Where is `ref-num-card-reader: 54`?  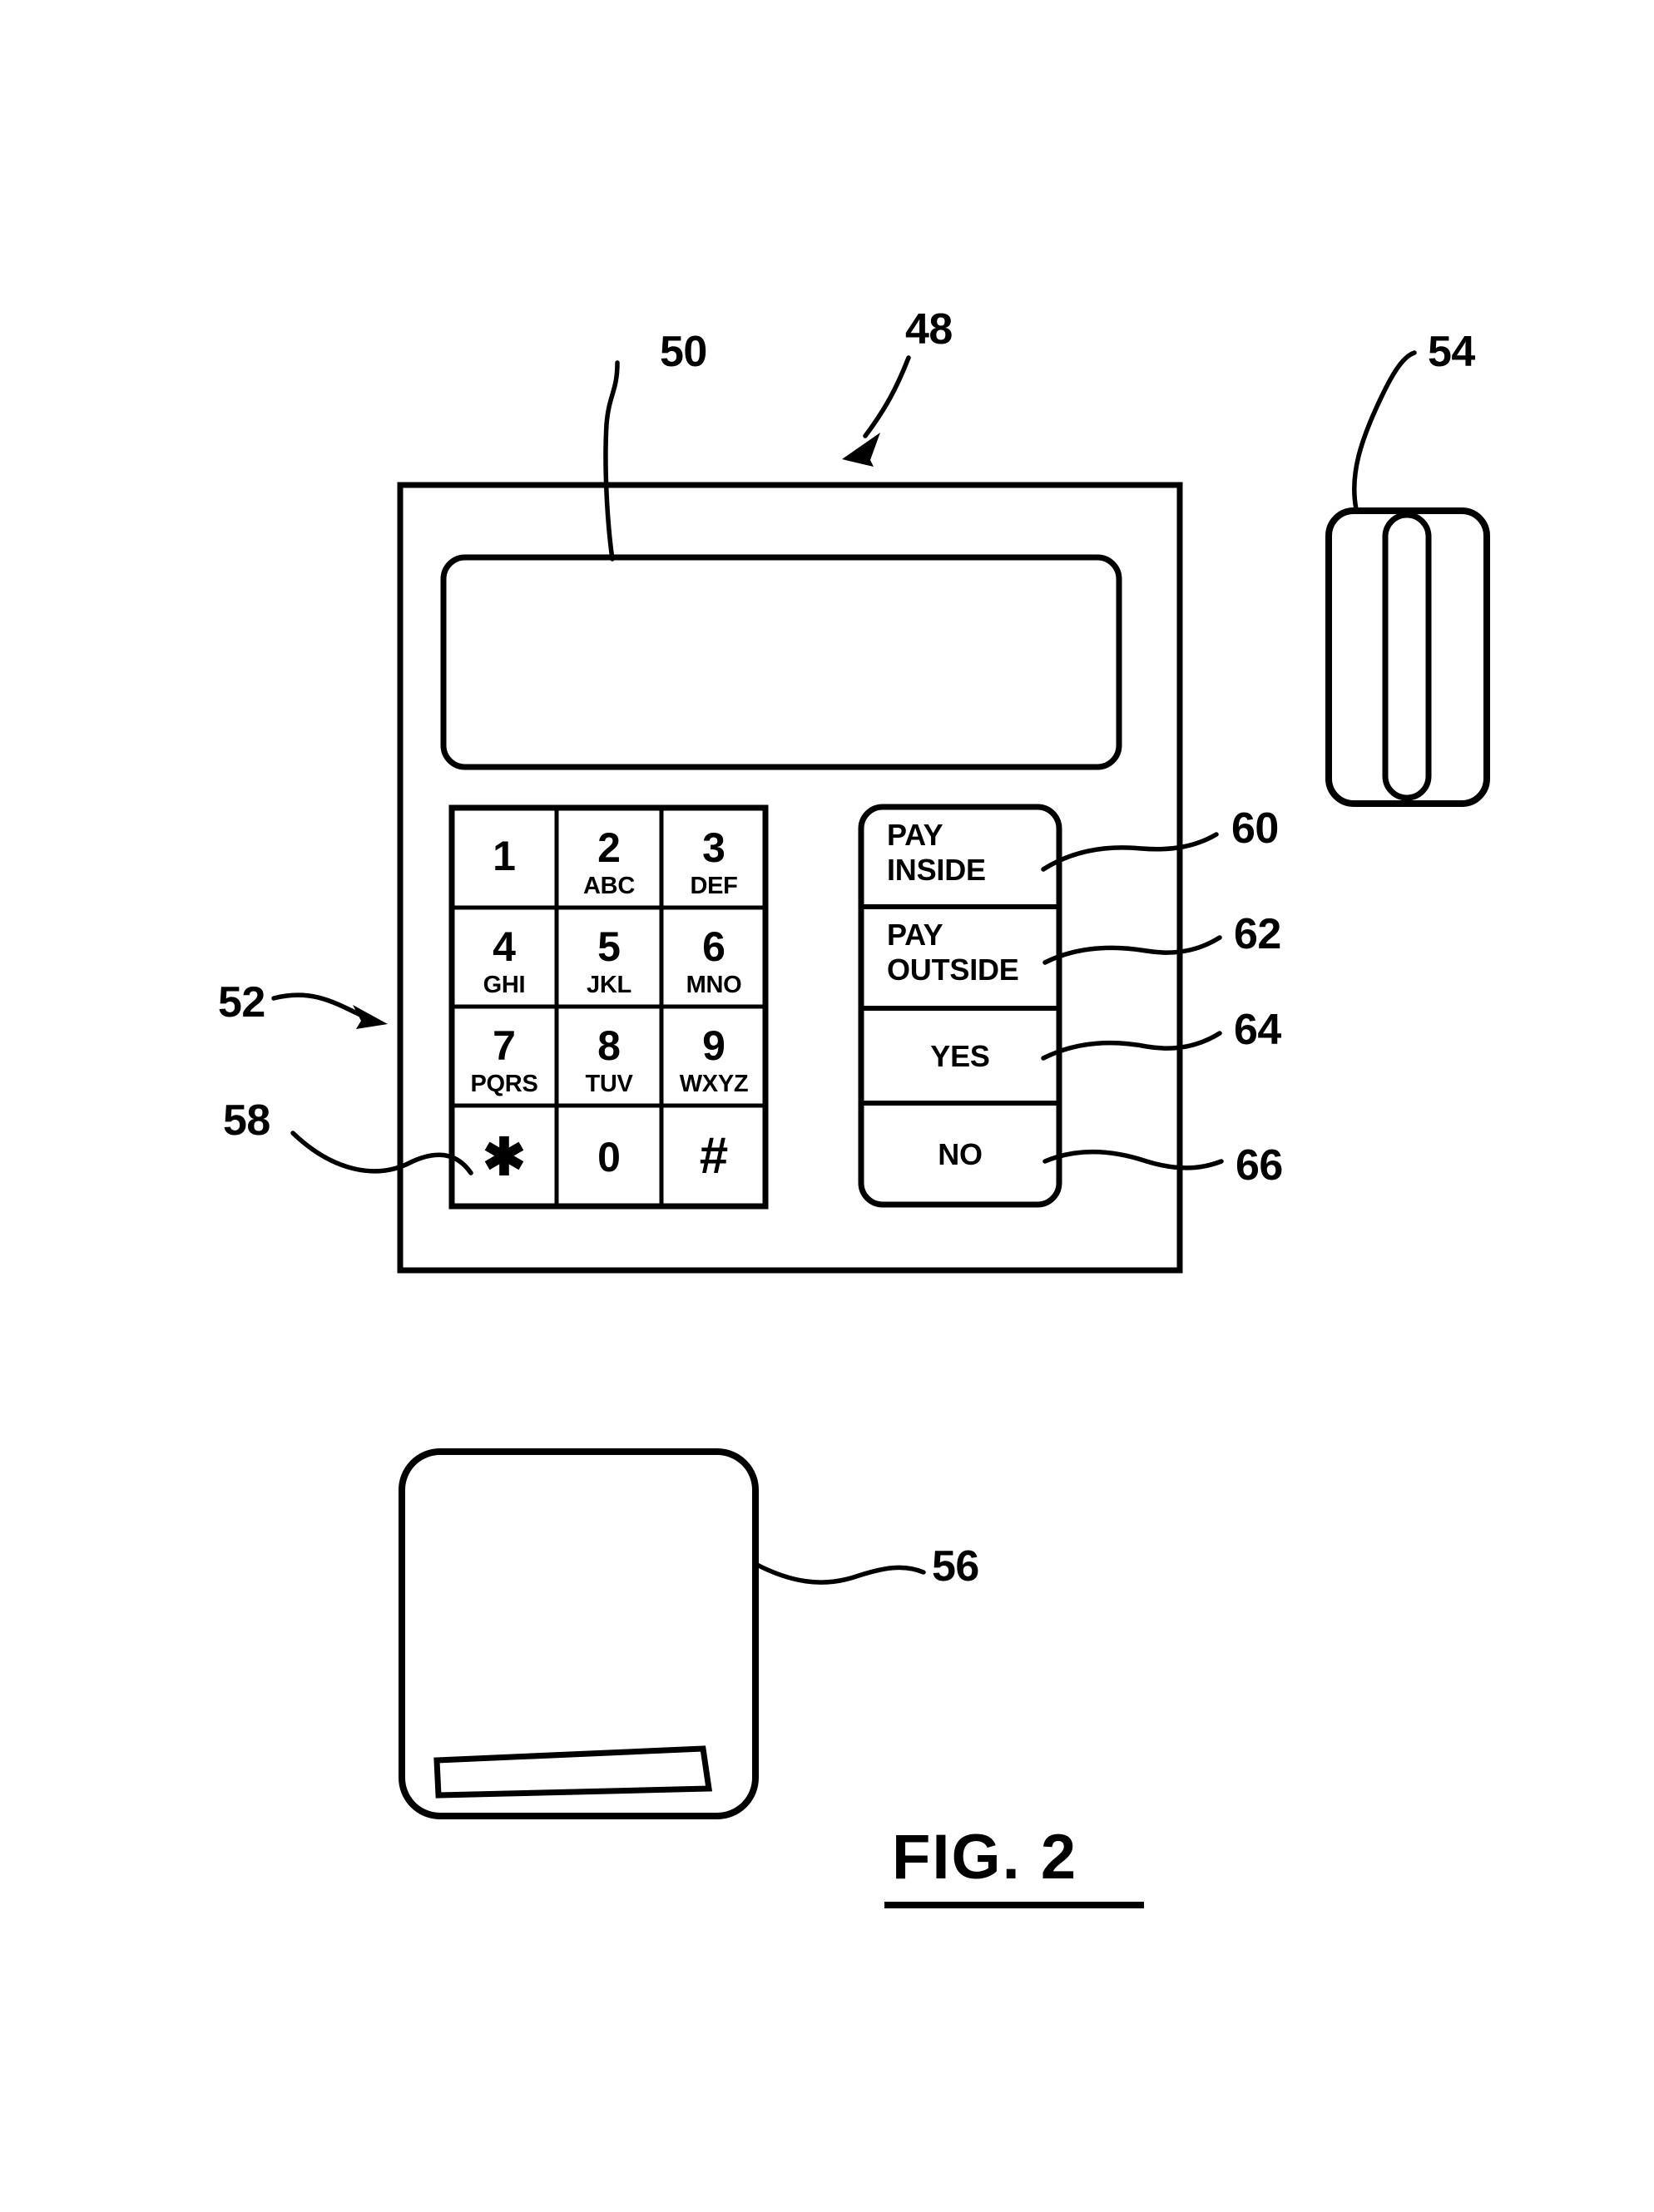
ref-num-card-reader: 54 is located at coordinates (1451, 352).